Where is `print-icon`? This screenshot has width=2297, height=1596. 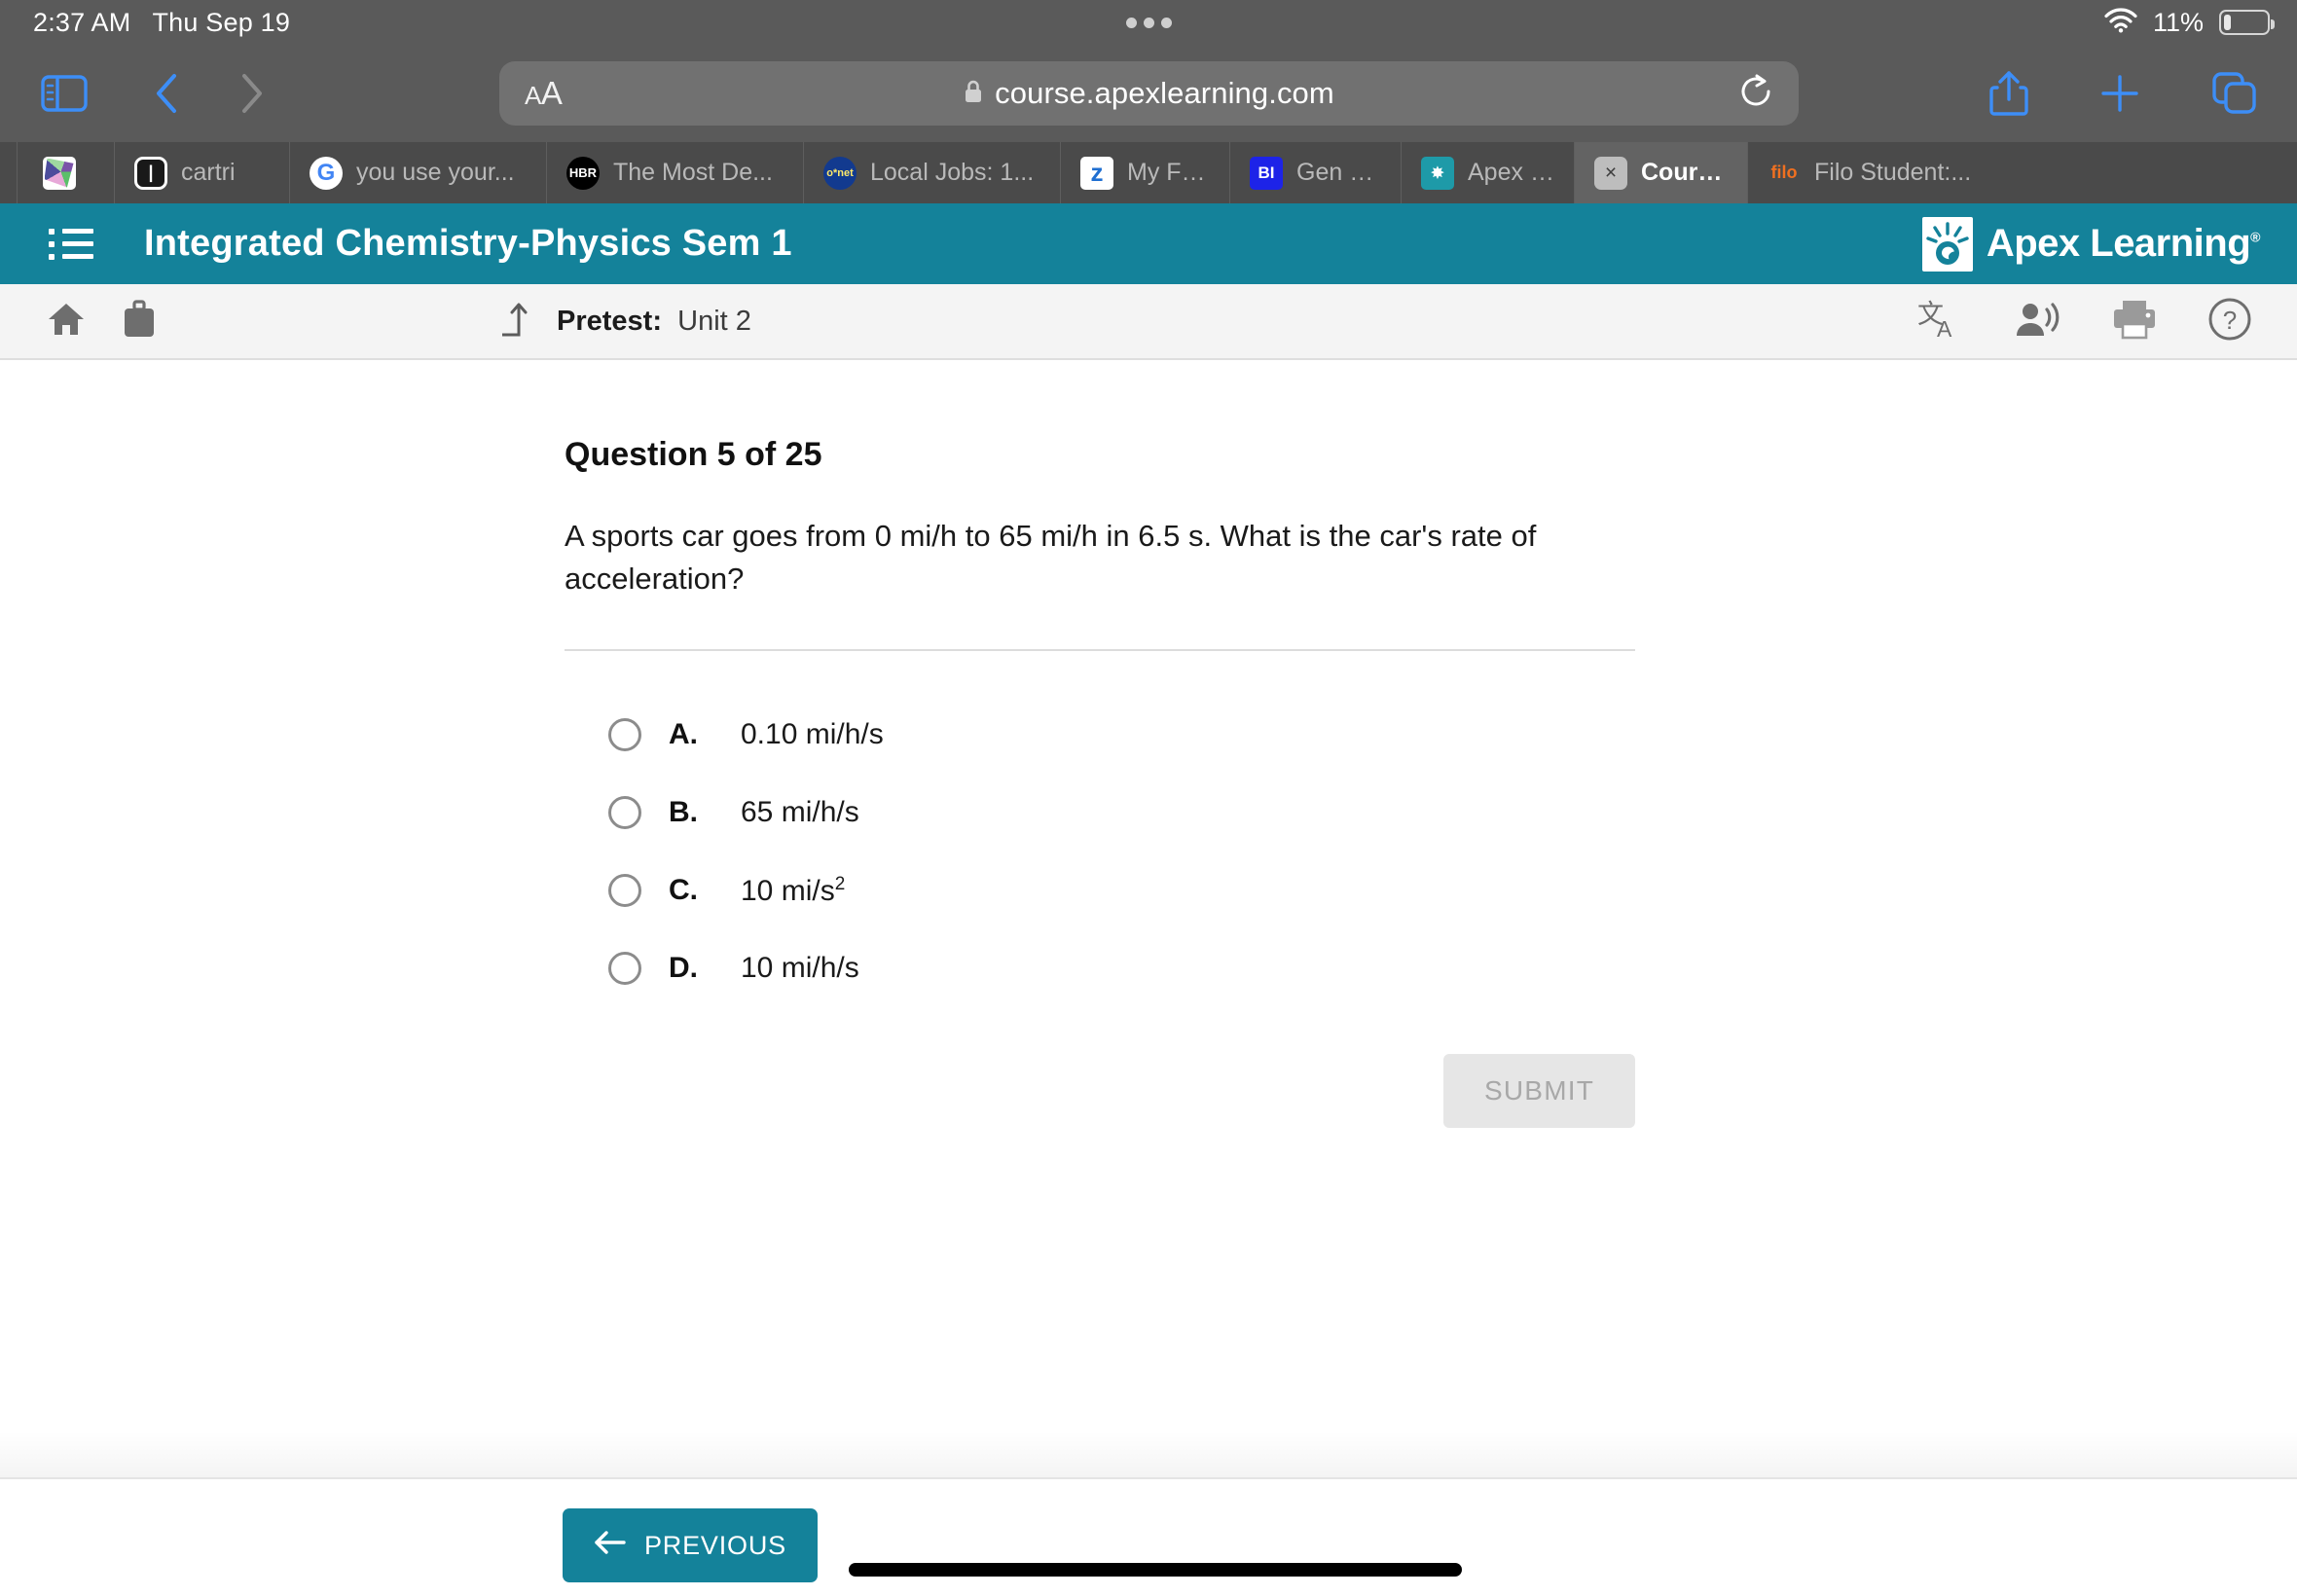
print-icon is located at coordinates (2134, 322).